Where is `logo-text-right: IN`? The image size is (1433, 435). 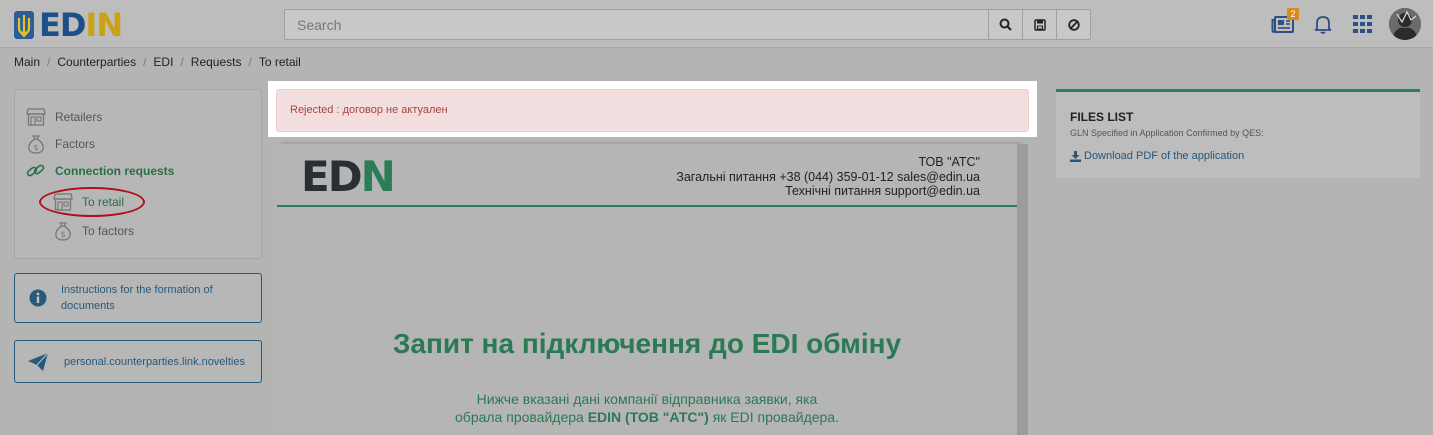 logo-text-right: IN is located at coordinates (104, 25).